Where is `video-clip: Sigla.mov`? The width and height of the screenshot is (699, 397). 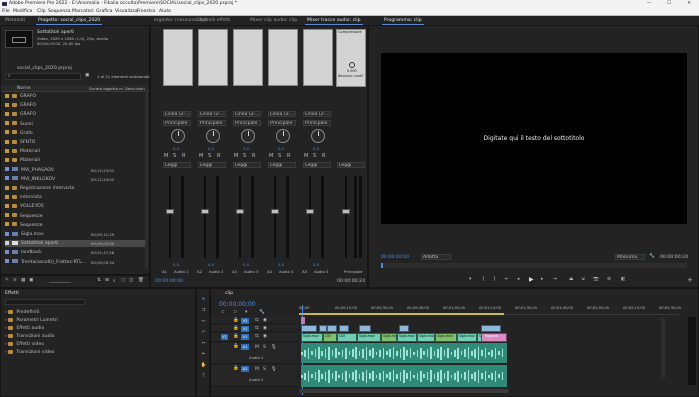 video-clip: Sigla.mov is located at coordinates (446, 337).